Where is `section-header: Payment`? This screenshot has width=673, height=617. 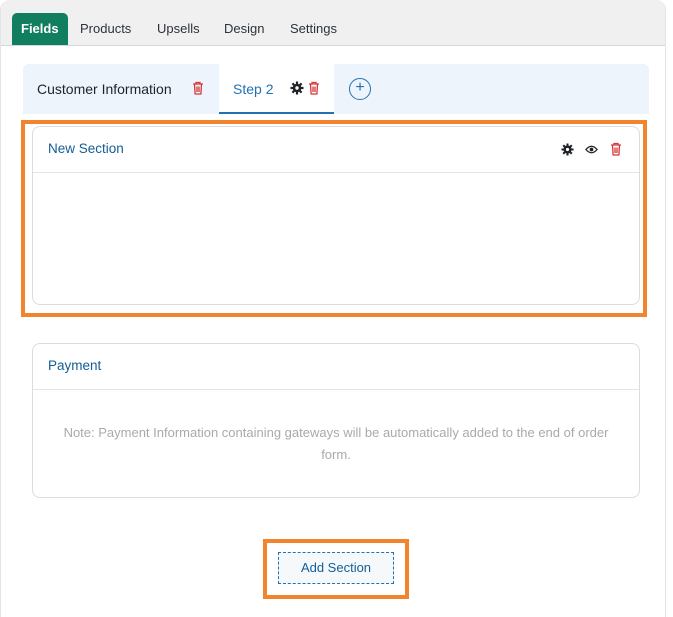
section-header: Payment is located at coordinates (336, 367).